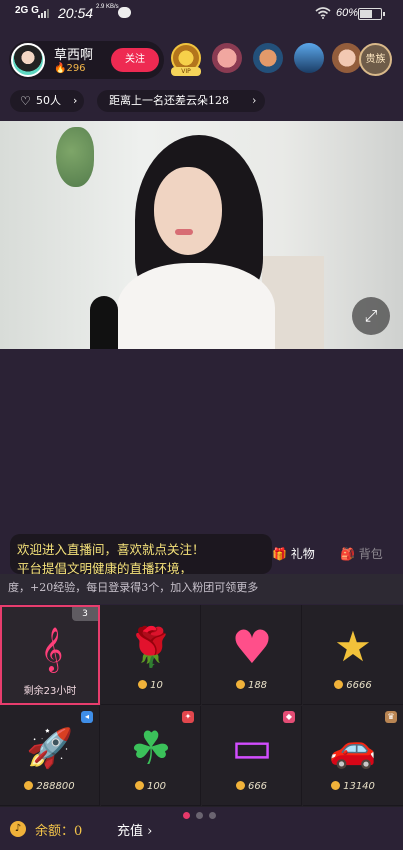 The image size is (403, 850). What do you see at coordinates (50, 691) in the screenshot?
I see `gift-price: 剩余23小时` at bounding box center [50, 691].